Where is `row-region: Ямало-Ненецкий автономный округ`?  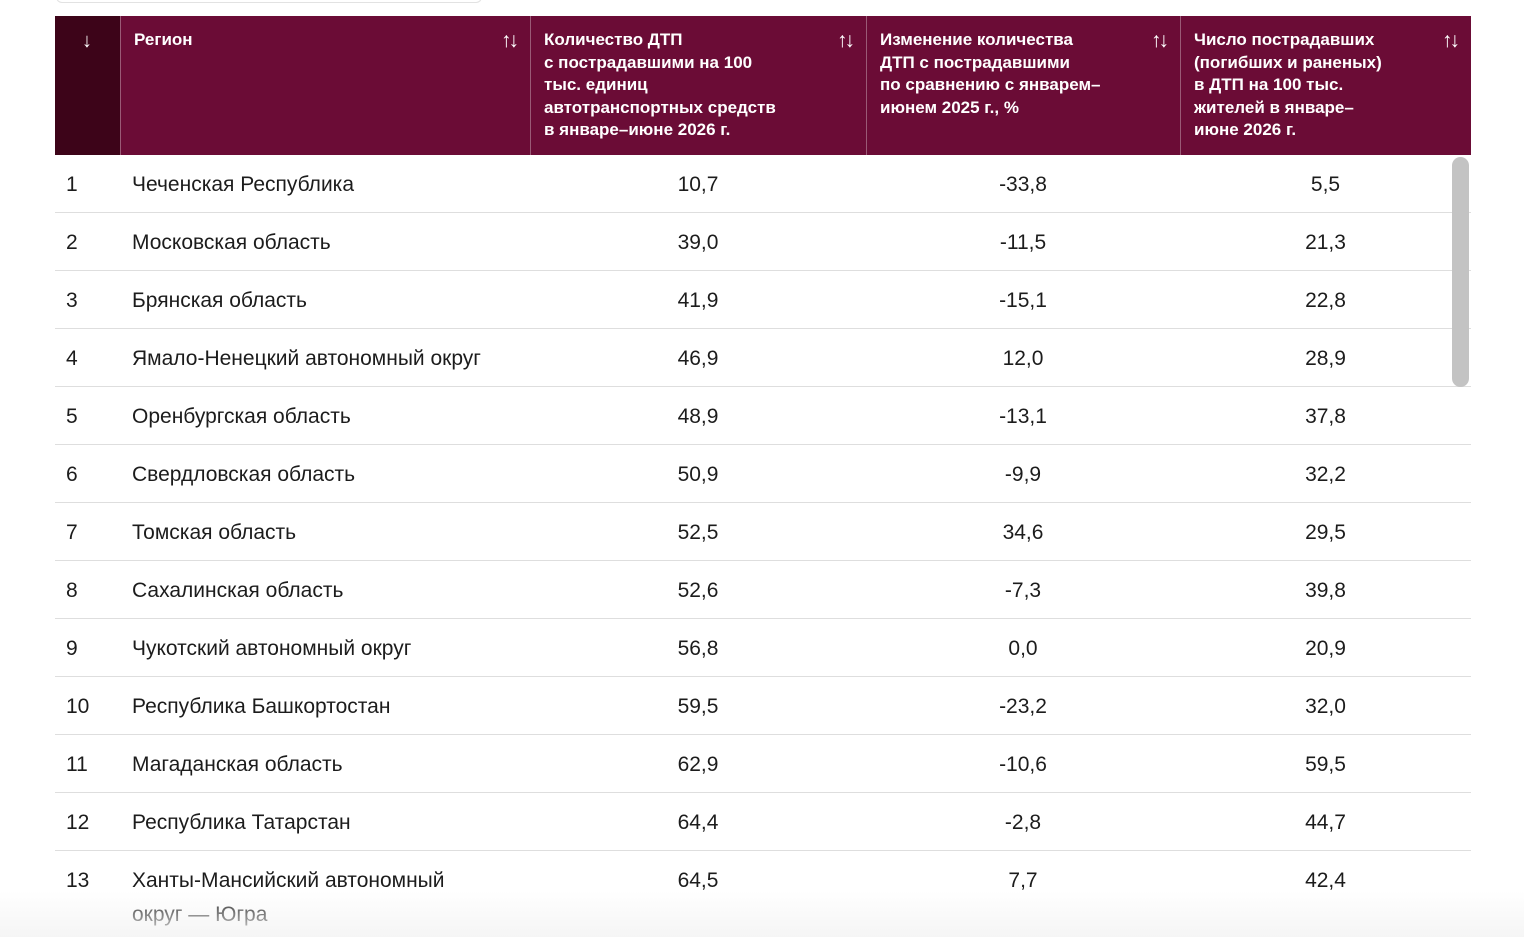
row-region: Ямало-Ненецкий автономный округ is located at coordinates (306, 358).